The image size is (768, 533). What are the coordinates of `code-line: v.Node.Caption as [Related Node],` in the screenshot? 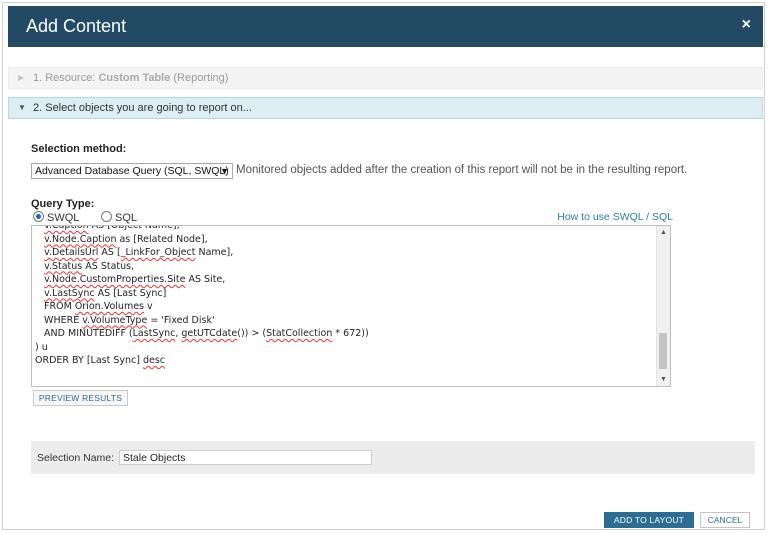 It's located at (126, 239).